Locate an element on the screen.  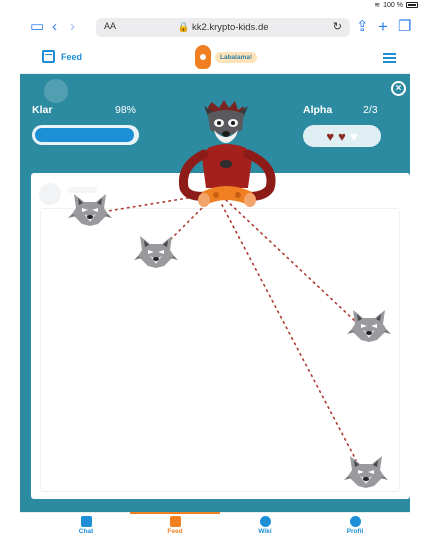
feed-nav-link: Feed is located at coordinates (62, 56).